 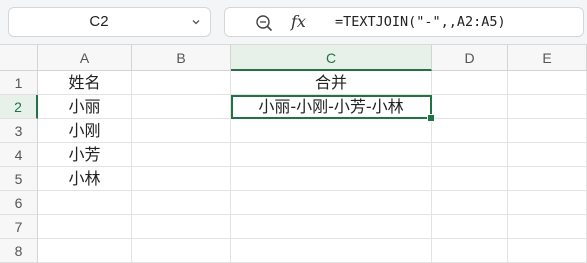 What do you see at coordinates (470, 251) in the screenshot?
I see `cell-d8` at bounding box center [470, 251].